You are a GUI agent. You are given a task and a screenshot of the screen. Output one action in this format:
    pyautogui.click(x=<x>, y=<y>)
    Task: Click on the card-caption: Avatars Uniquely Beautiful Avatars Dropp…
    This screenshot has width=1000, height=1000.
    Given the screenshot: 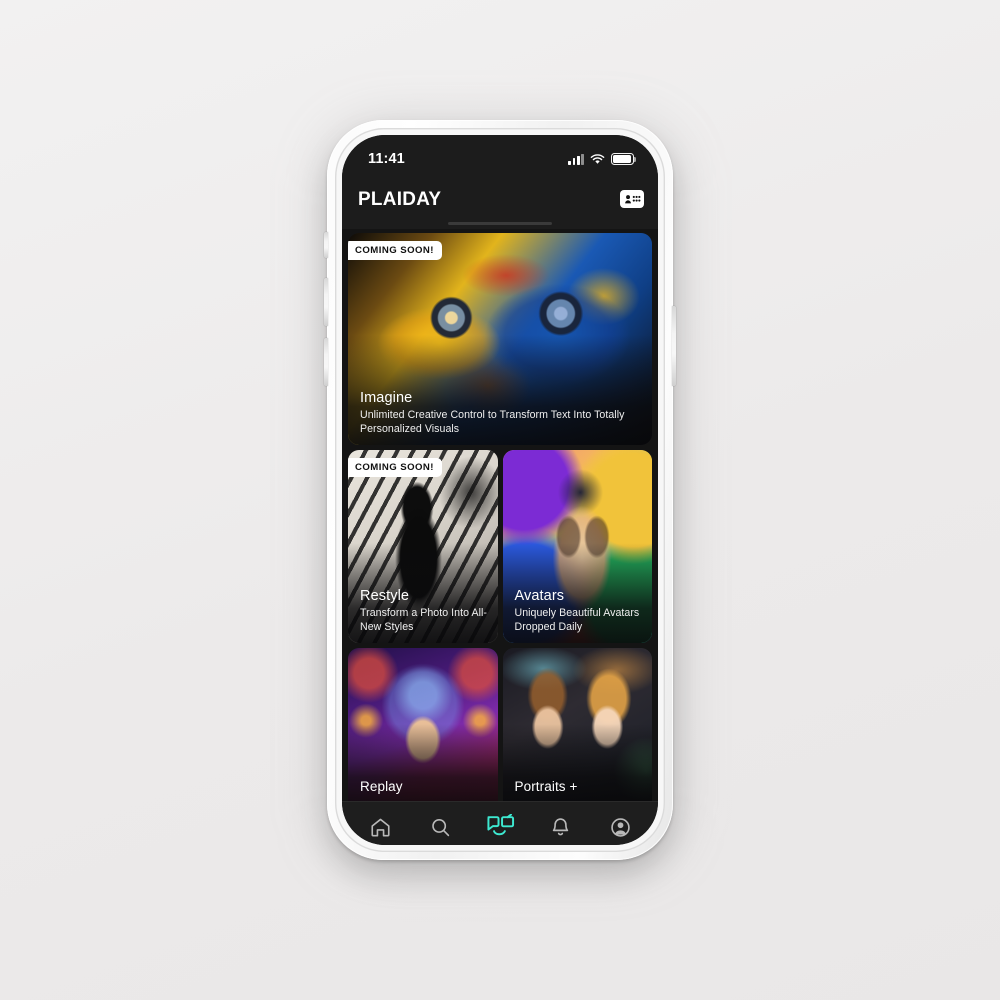 What is the action you would take?
    pyautogui.click(x=579, y=611)
    